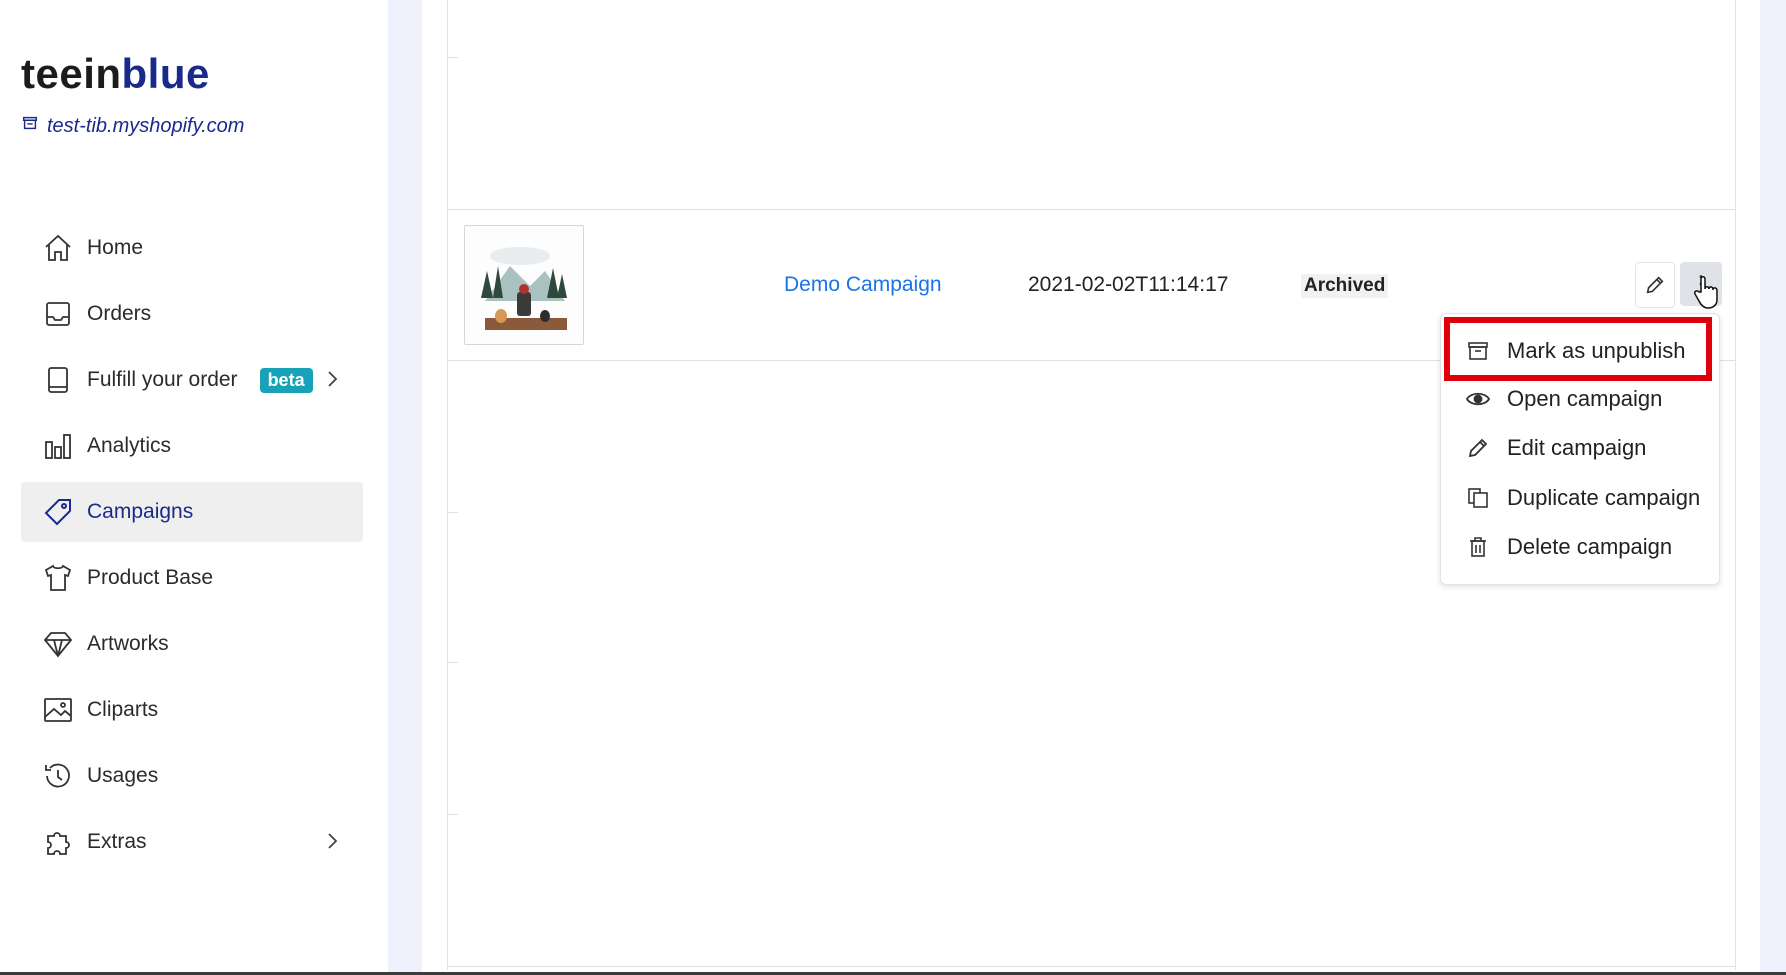  I want to click on sidebar-item-fulfill: Fulfill your order beta, so click(192, 380).